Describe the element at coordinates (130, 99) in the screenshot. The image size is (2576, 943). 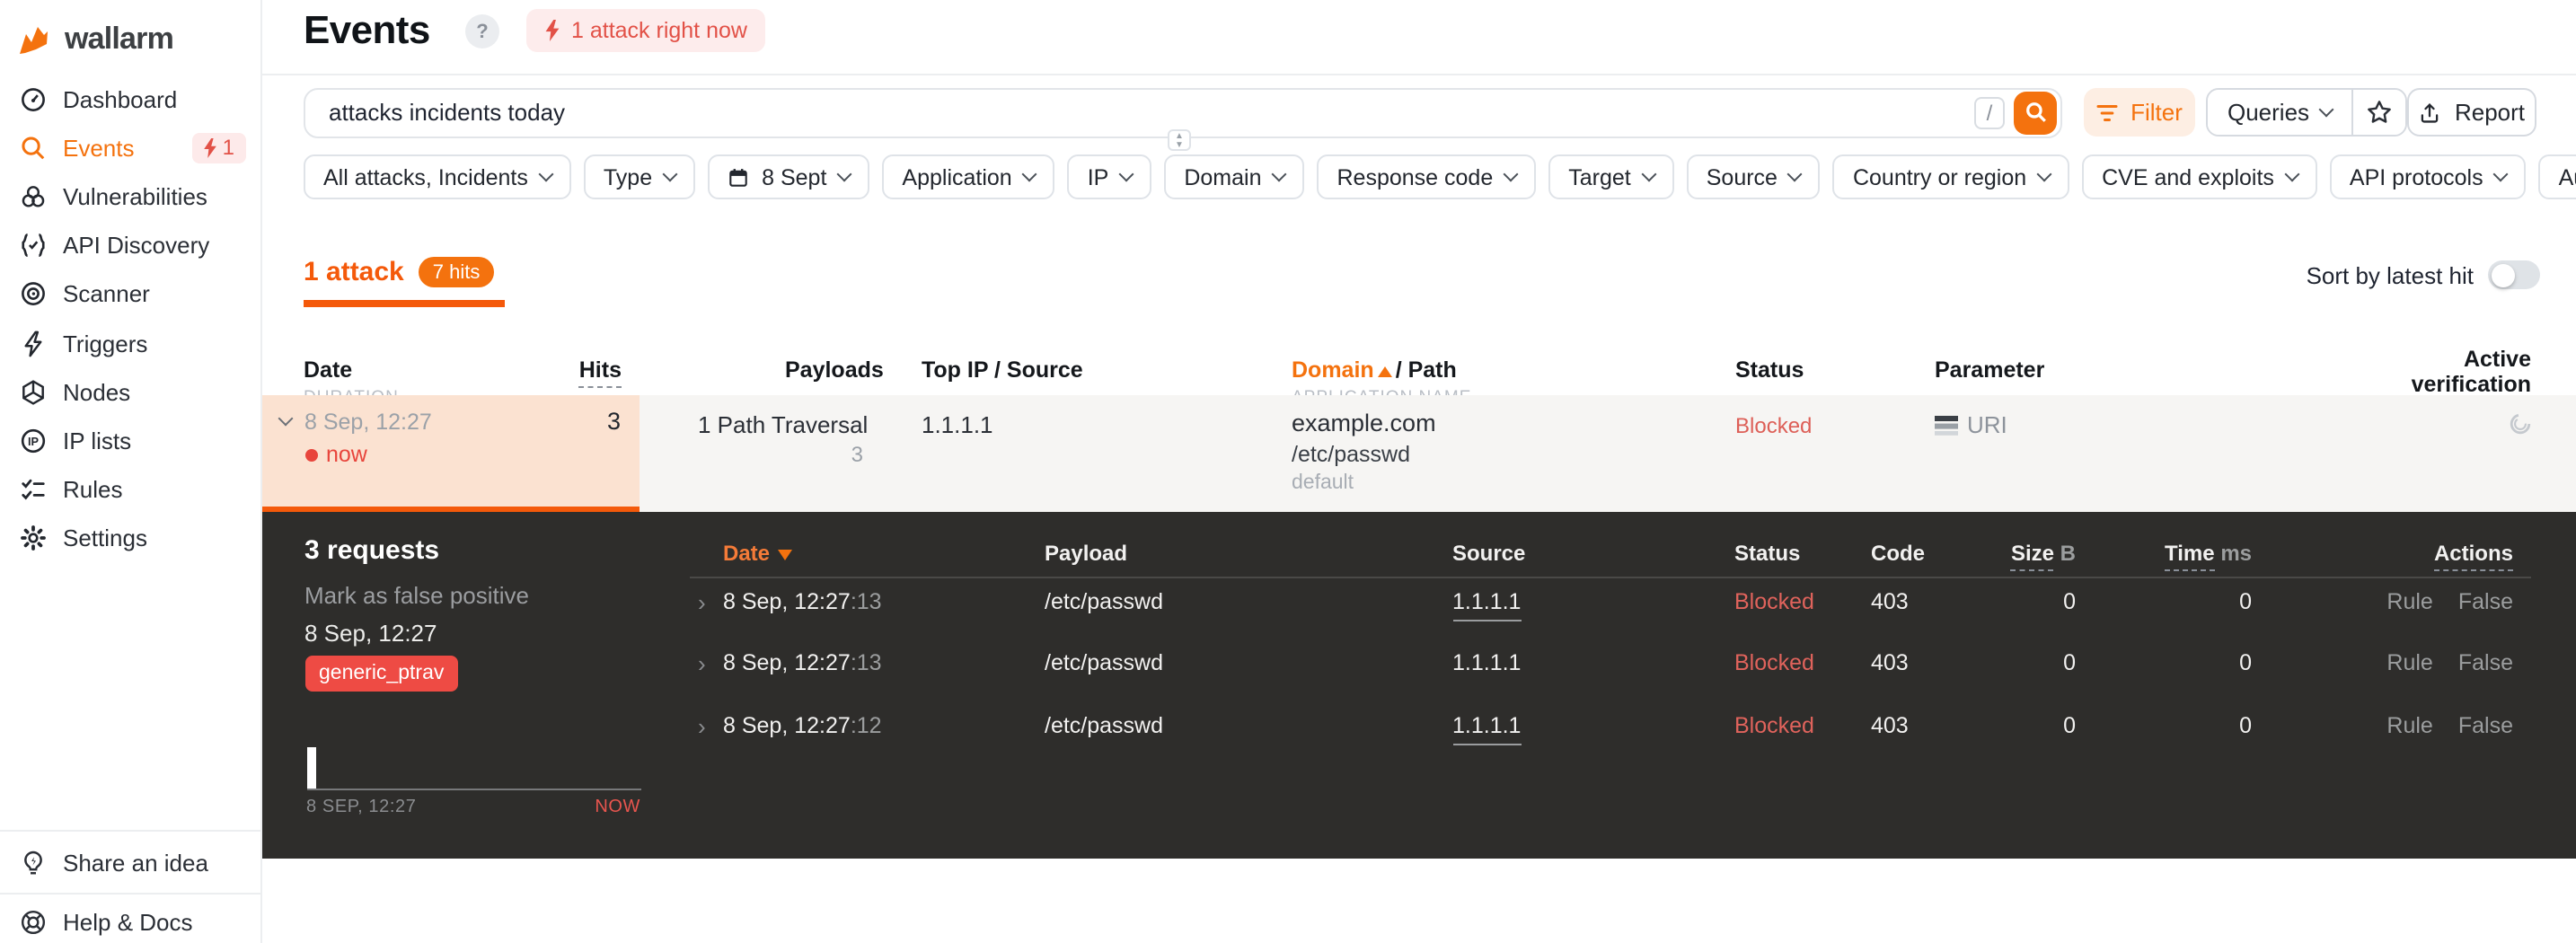
I see `sidebar-item-dashboard: Dashboard` at that location.